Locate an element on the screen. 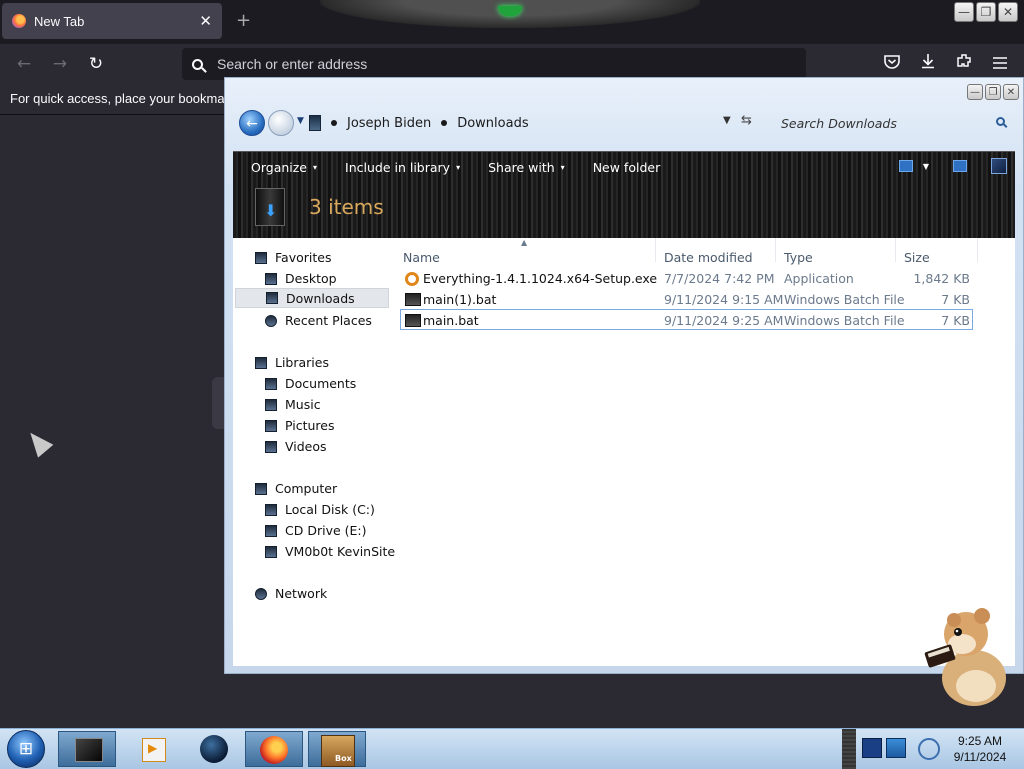  volume-icon is located at coordinates (929, 749).